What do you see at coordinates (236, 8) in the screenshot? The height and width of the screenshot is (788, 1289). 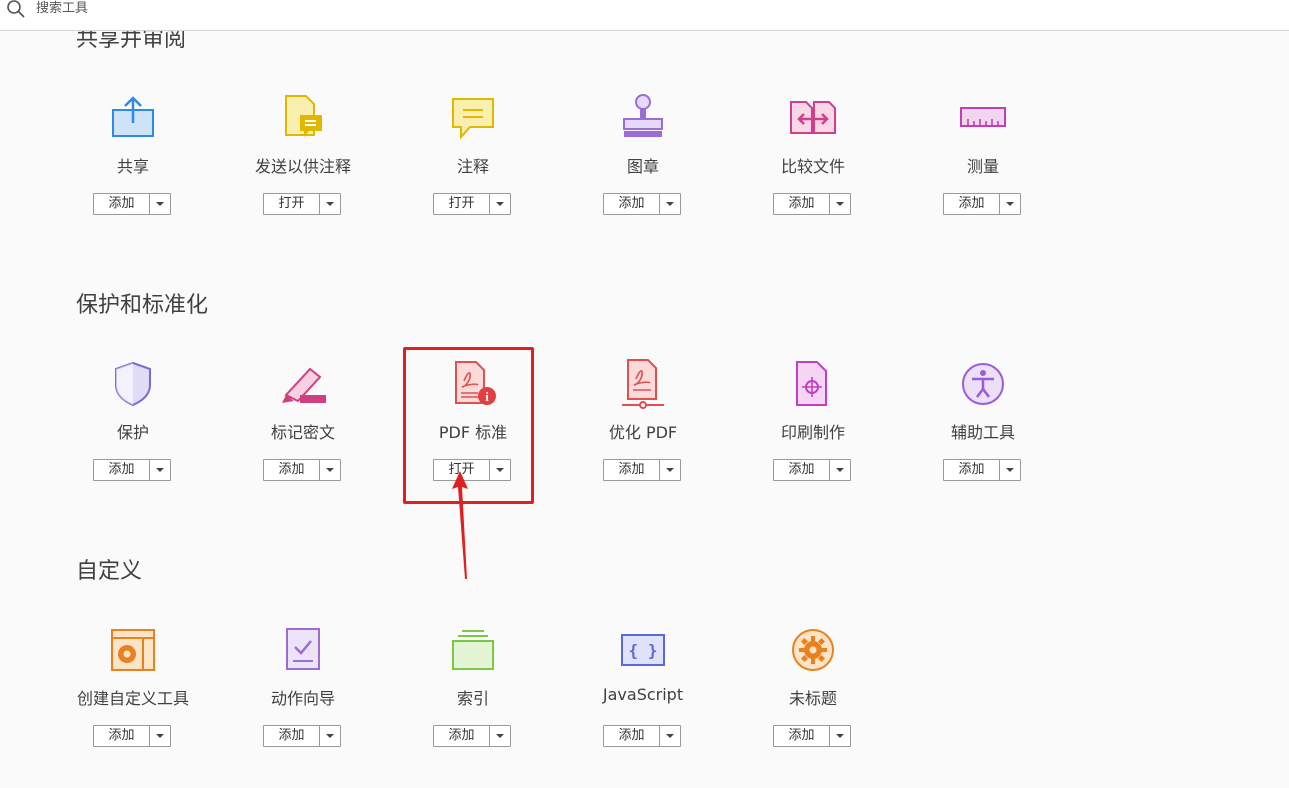 I see `search-input` at bounding box center [236, 8].